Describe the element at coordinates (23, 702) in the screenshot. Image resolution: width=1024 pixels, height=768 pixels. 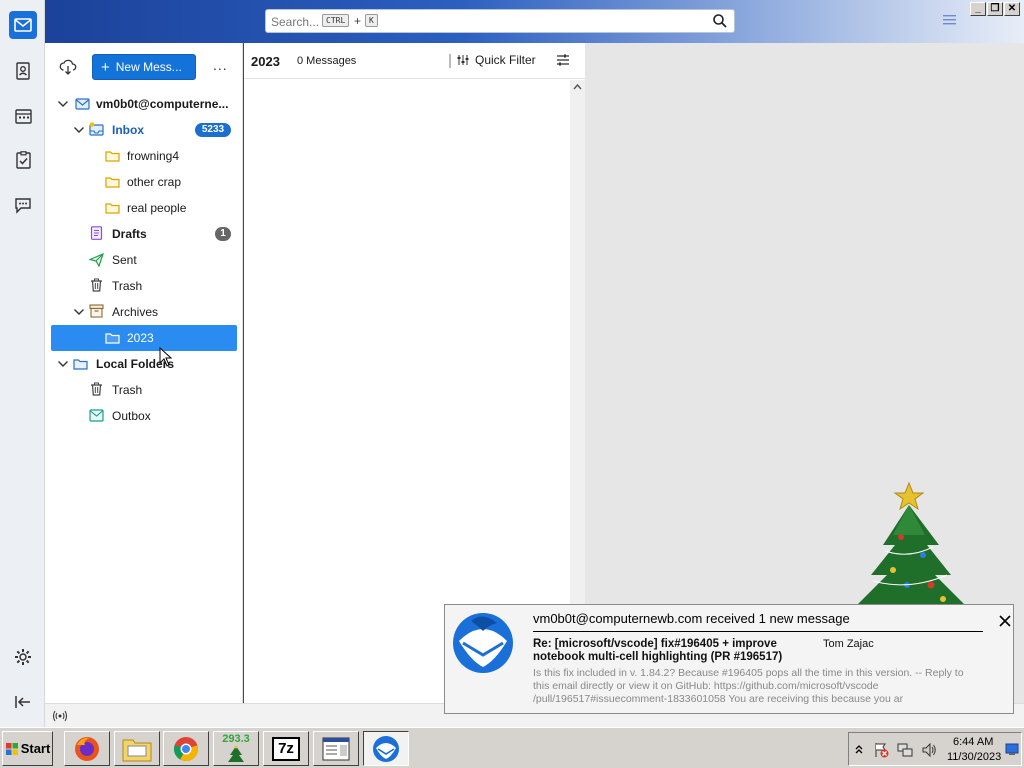
I see `collapse-toolbar-icon` at that location.